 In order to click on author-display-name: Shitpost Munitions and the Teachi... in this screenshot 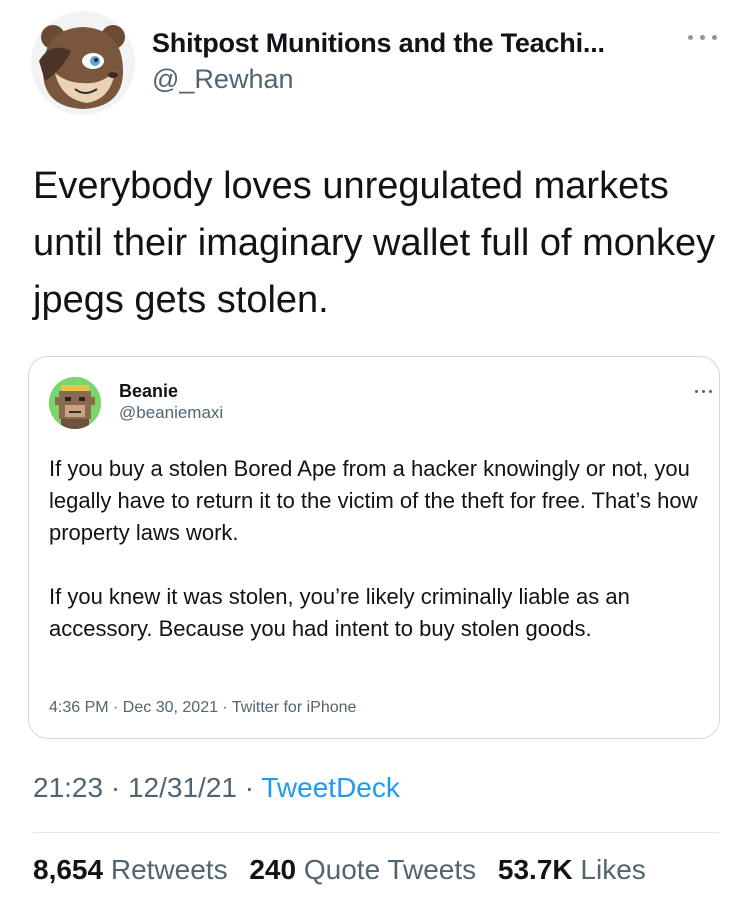, I will do `click(378, 43)`.